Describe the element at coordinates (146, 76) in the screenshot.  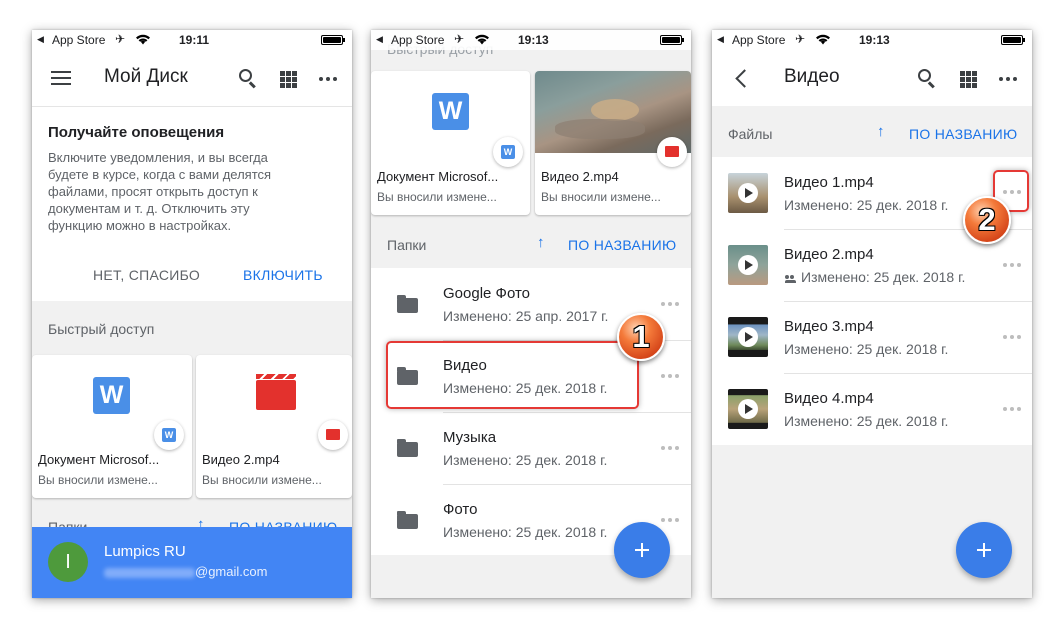
I see `page-title: Мой Диск` at that location.